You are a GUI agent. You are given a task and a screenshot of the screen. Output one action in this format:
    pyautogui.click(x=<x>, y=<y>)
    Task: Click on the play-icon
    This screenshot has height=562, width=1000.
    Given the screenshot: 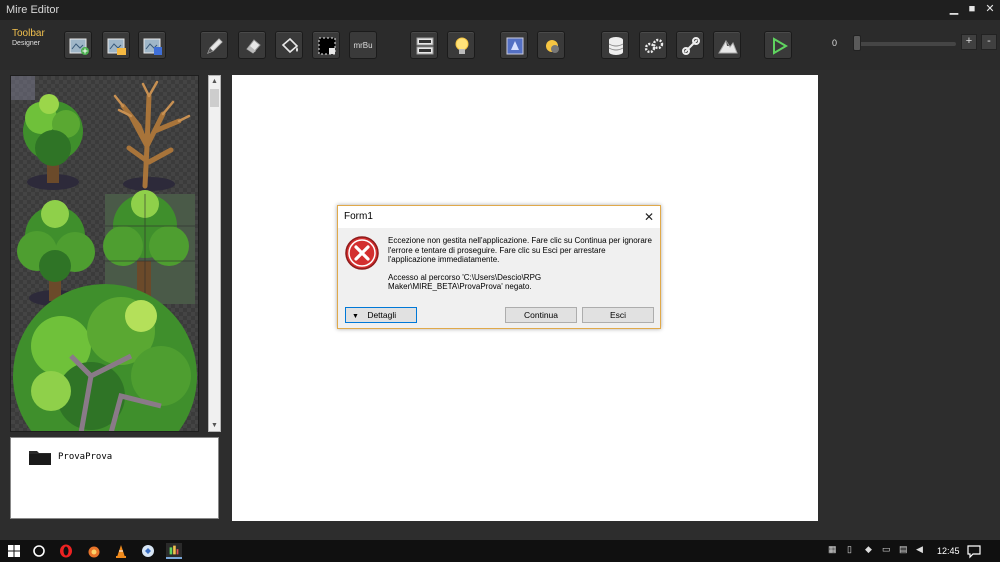 What is the action you would take?
    pyautogui.click(x=780, y=46)
    